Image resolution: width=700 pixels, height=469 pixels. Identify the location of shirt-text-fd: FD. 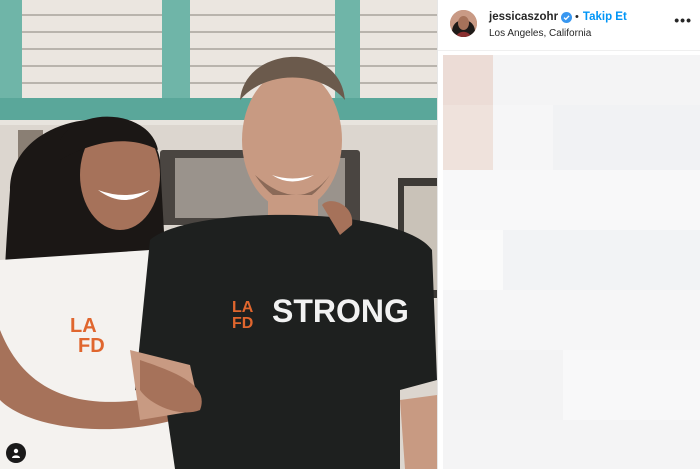
(242, 323).